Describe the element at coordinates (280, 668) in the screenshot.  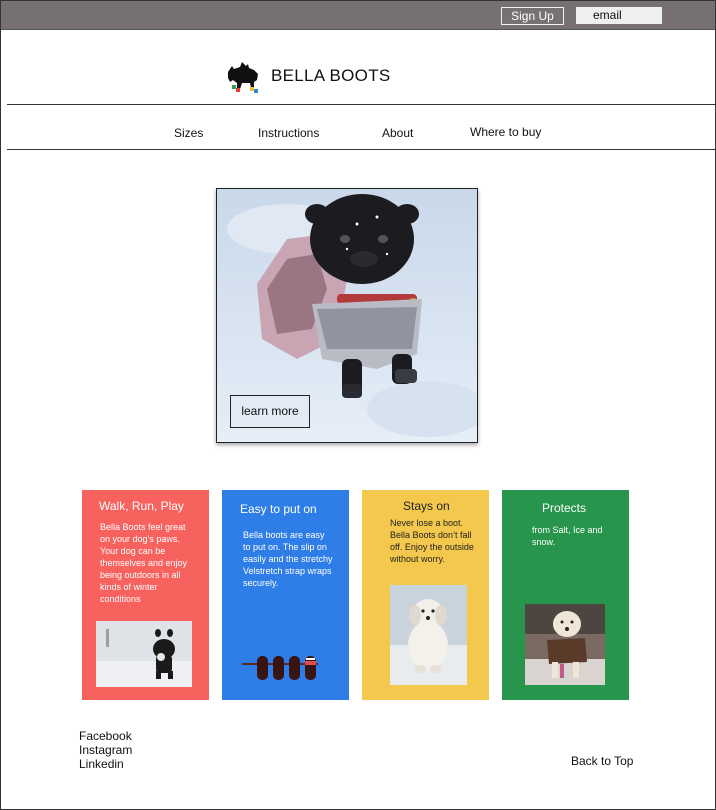
I see `boots-row-illustration` at that location.